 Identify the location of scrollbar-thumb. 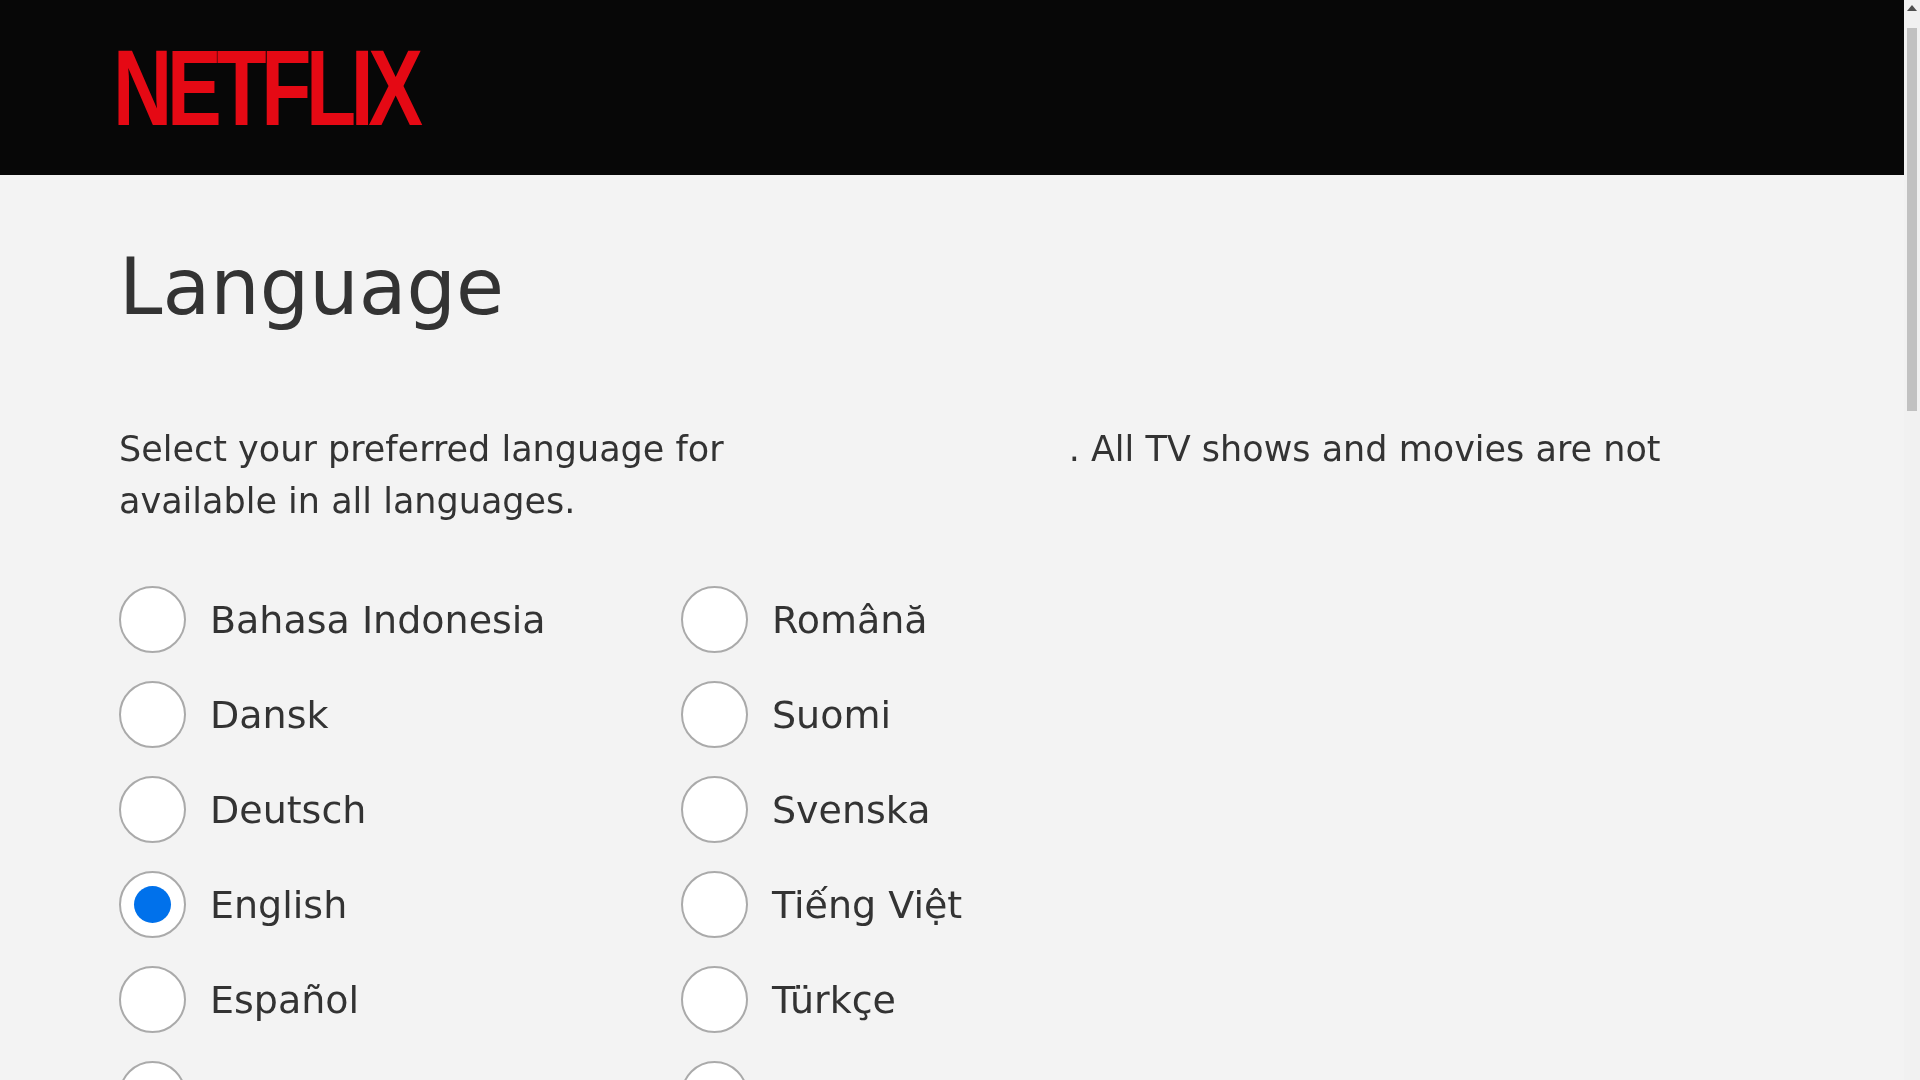
(1912, 219).